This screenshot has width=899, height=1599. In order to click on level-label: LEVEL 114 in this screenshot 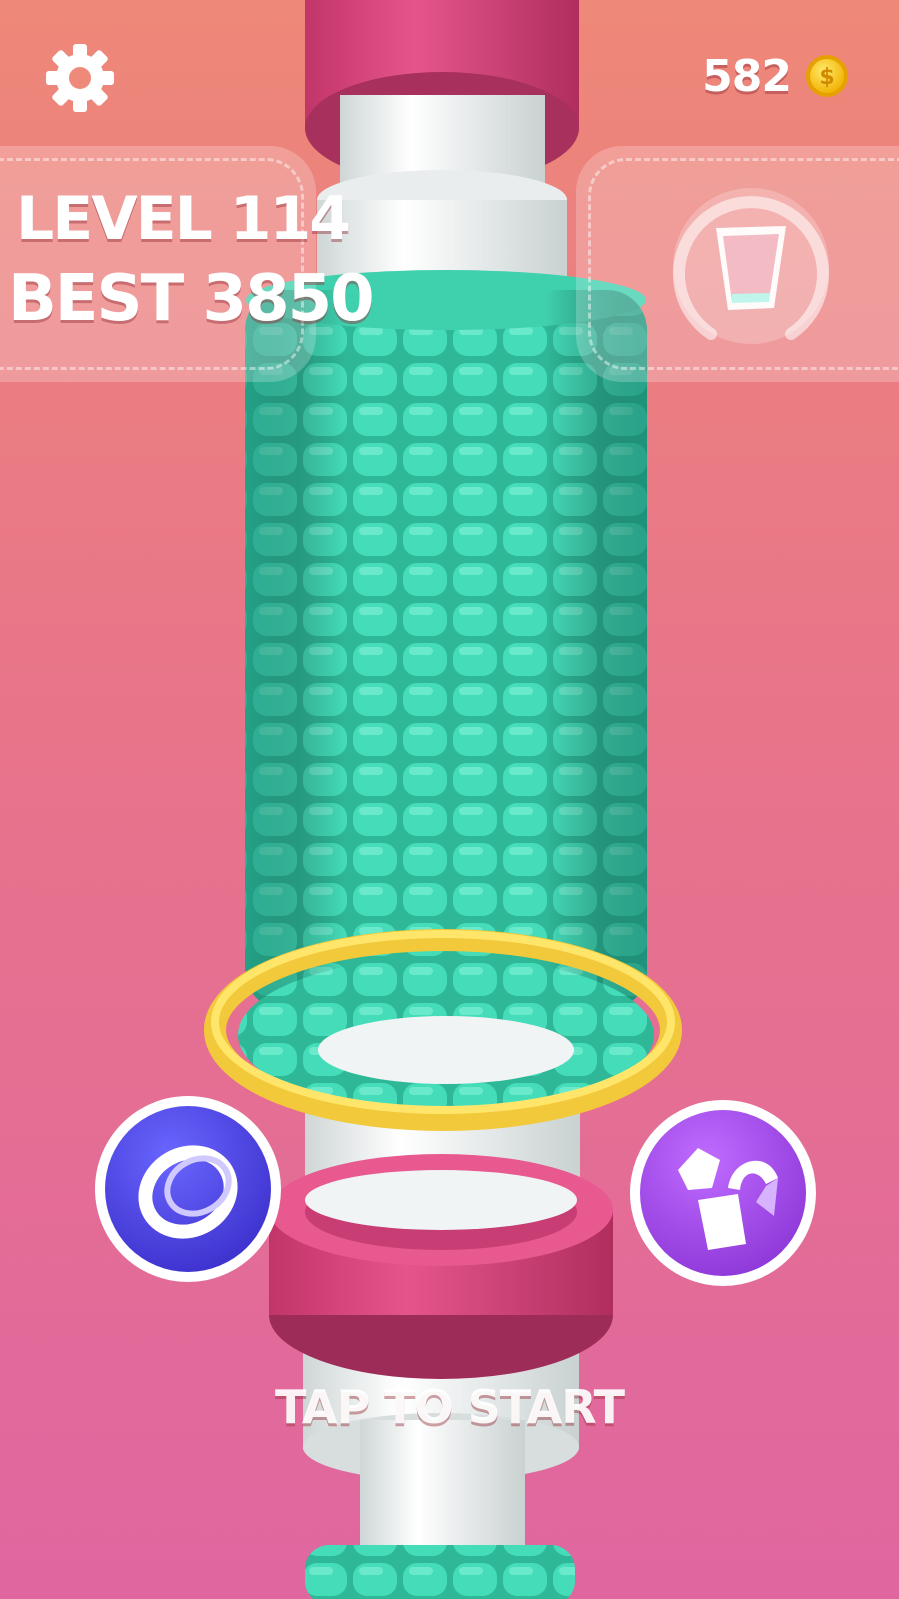, I will do `click(183, 219)`.